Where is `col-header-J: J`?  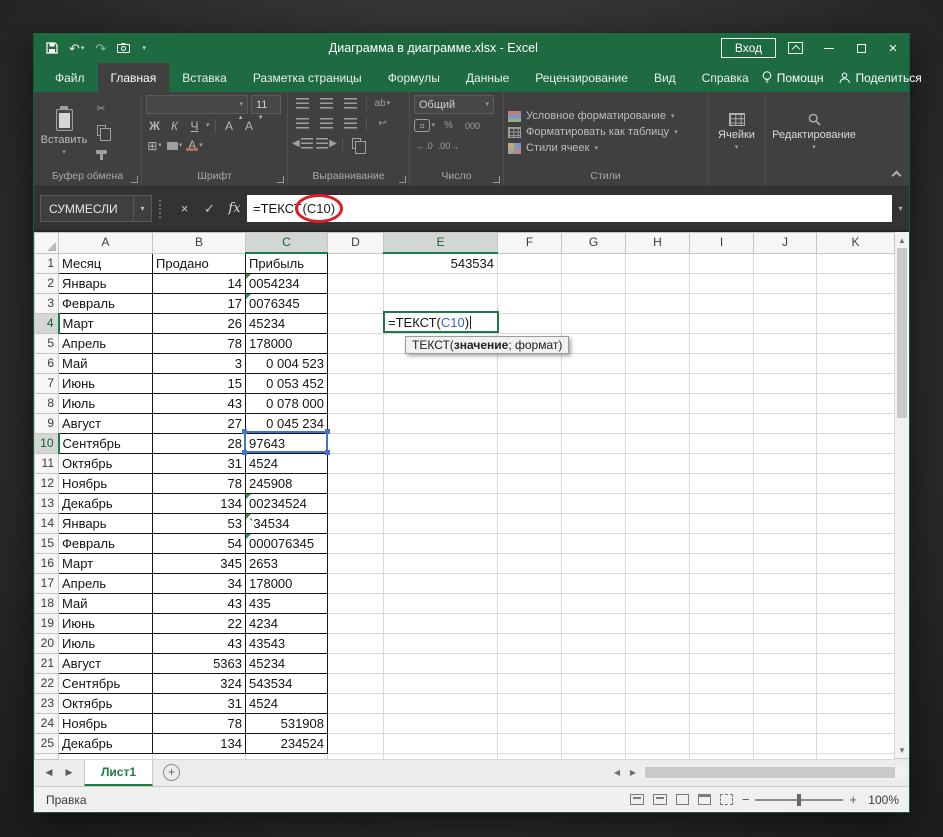
col-header-J: J is located at coordinates (785, 243).